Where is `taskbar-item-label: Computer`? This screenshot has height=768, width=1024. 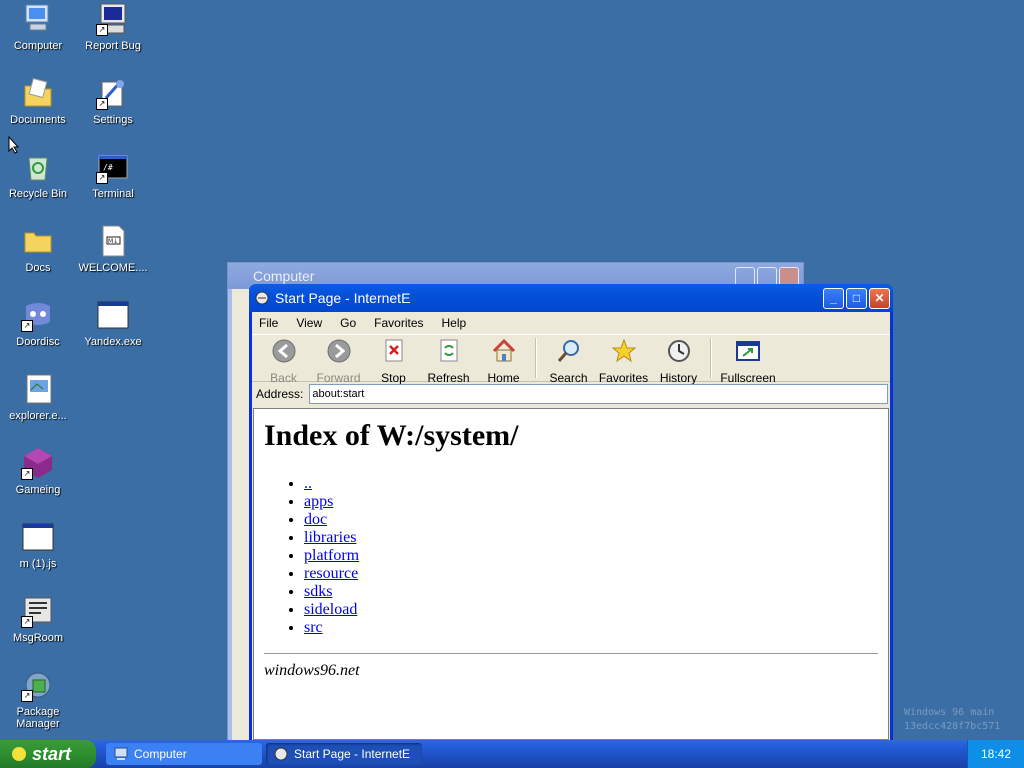 taskbar-item-label: Computer is located at coordinates (160, 754).